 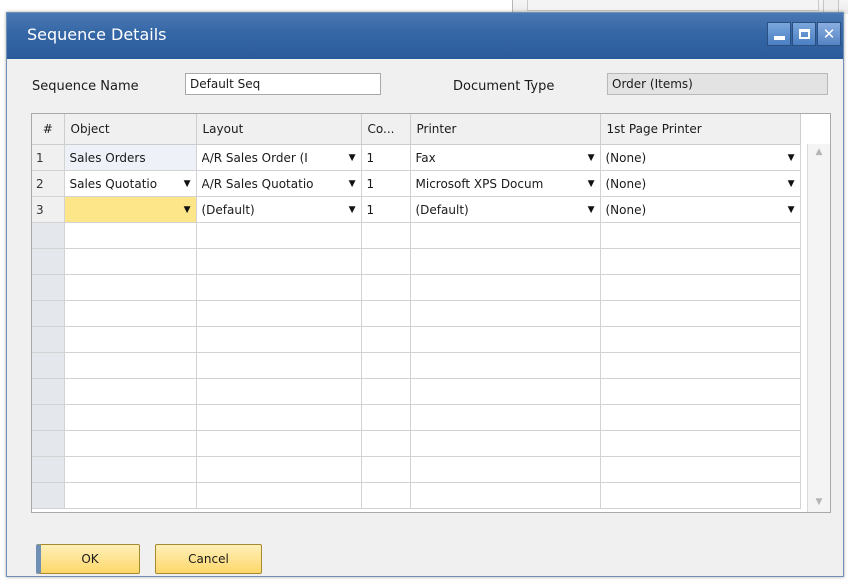 What do you see at coordinates (48, 209) in the screenshot?
I see `row-number: 3` at bounding box center [48, 209].